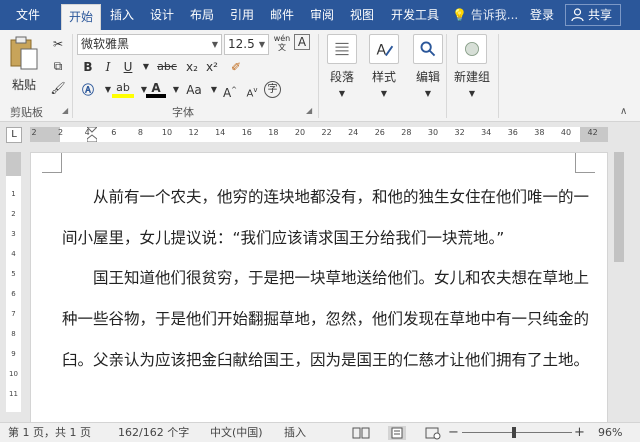  I want to click on ruler-tick-label: 18, so click(273, 132).